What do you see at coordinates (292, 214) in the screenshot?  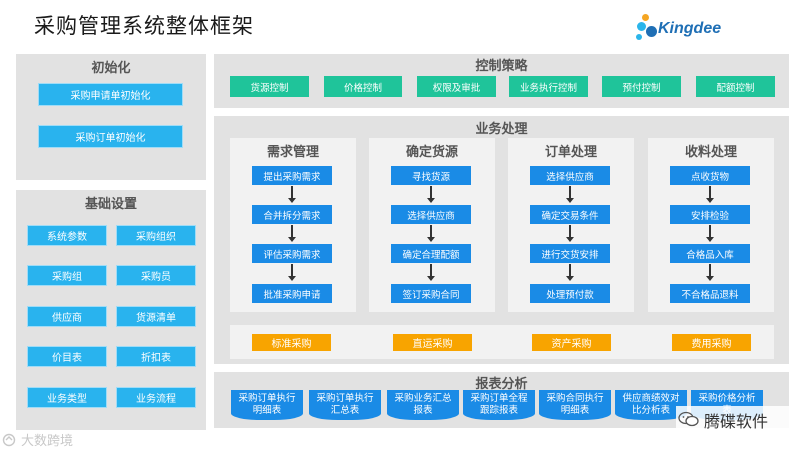 I see `flow-step: 合并拆分需求` at bounding box center [292, 214].